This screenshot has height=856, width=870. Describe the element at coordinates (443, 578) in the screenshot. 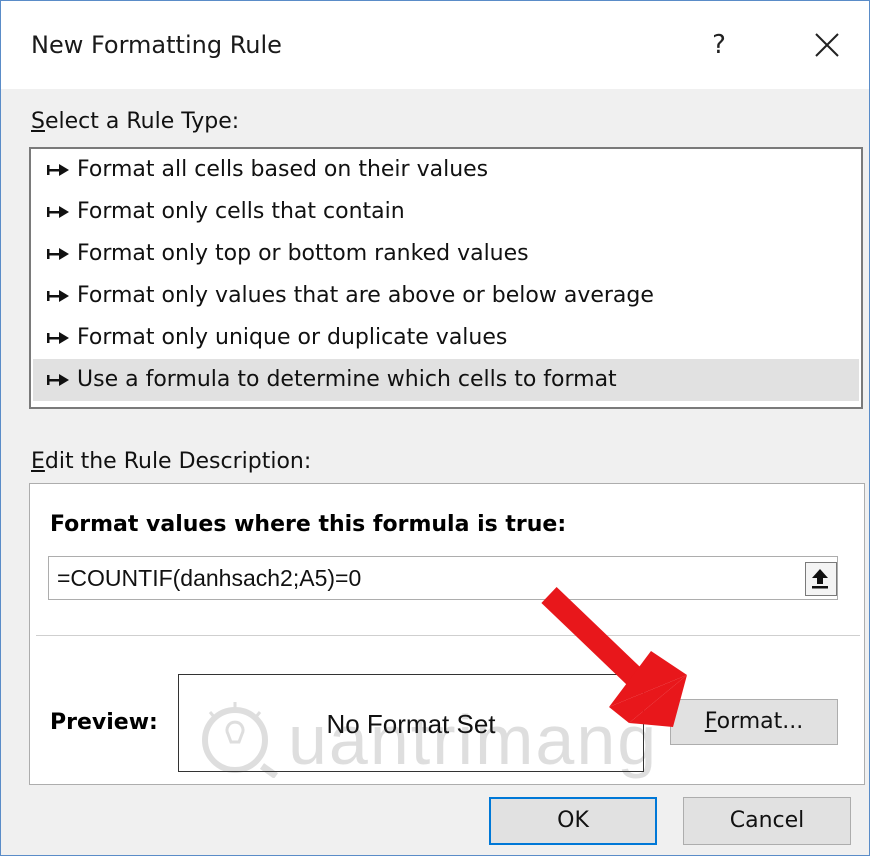

I see `formula-input: =COUNTIF(danhsach2;A5)=0` at that location.